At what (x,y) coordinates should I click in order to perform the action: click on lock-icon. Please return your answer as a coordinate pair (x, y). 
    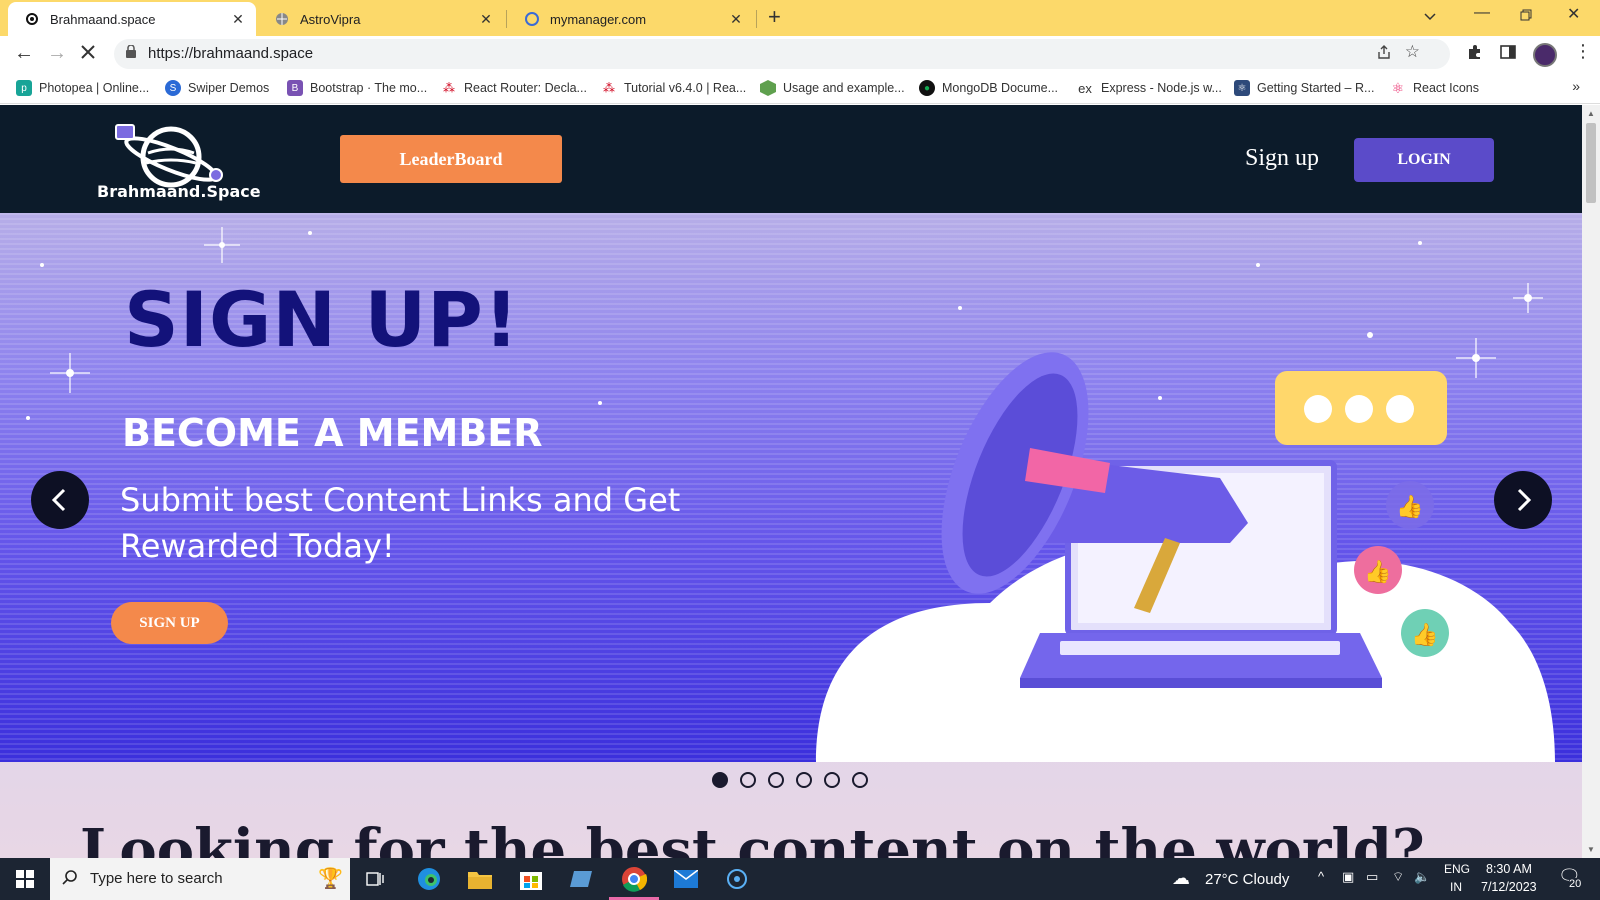
    Looking at the image, I should click on (131, 52).